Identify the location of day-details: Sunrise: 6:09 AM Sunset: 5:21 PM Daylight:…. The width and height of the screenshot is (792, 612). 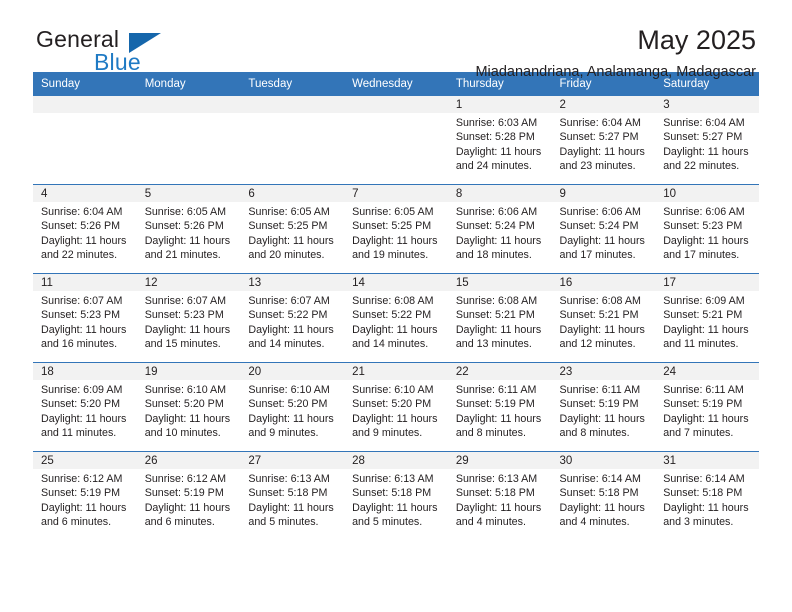
(707, 321).